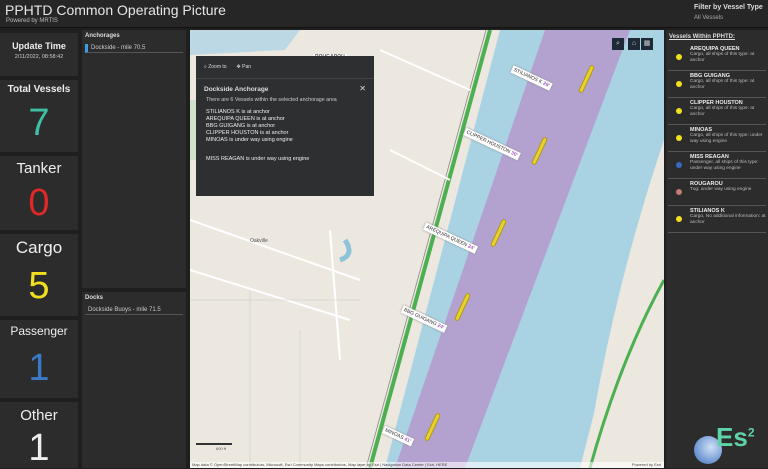  I want to click on vessel-name: MINOAS, so click(701, 130).